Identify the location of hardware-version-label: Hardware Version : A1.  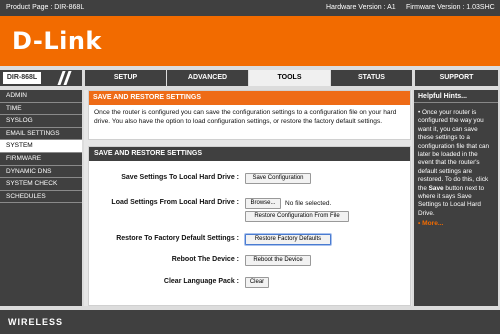
(361, 7).